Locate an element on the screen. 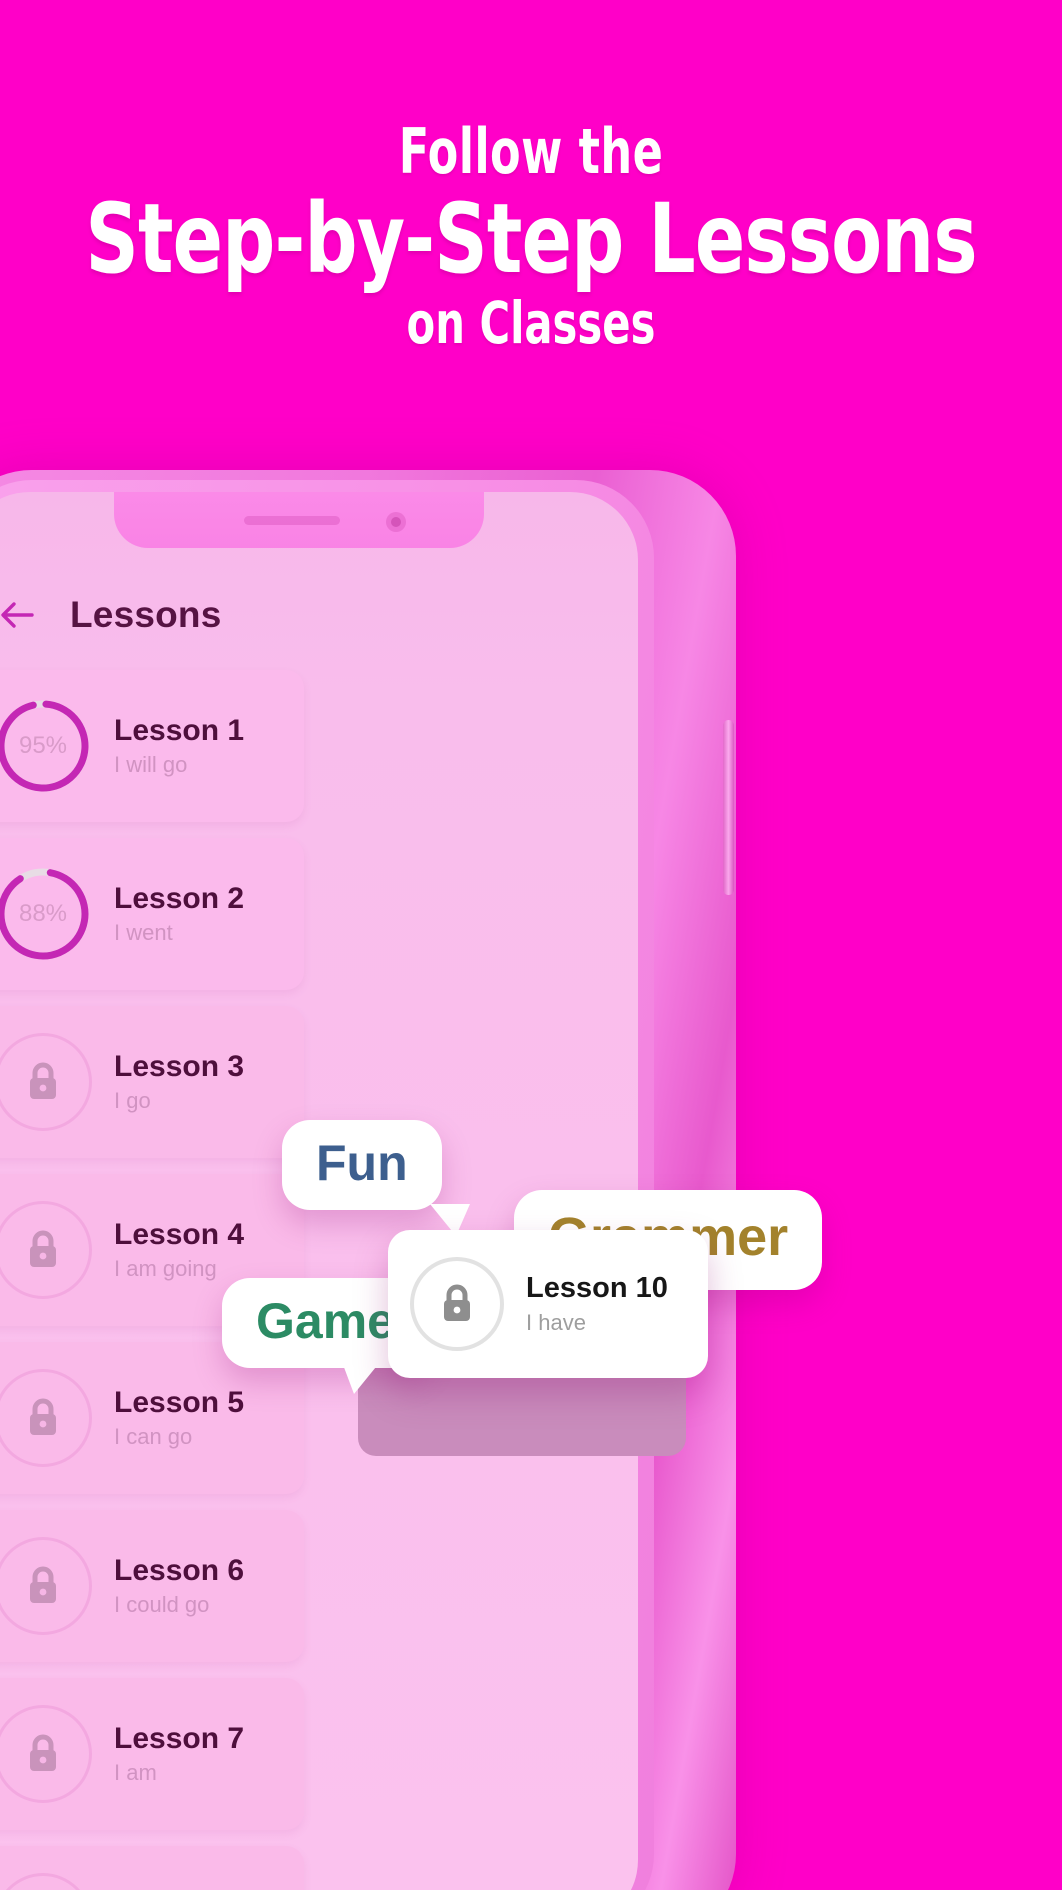 Image resolution: width=1062 pixels, height=1890 pixels. bubble-label: Fun is located at coordinates (362, 1163).